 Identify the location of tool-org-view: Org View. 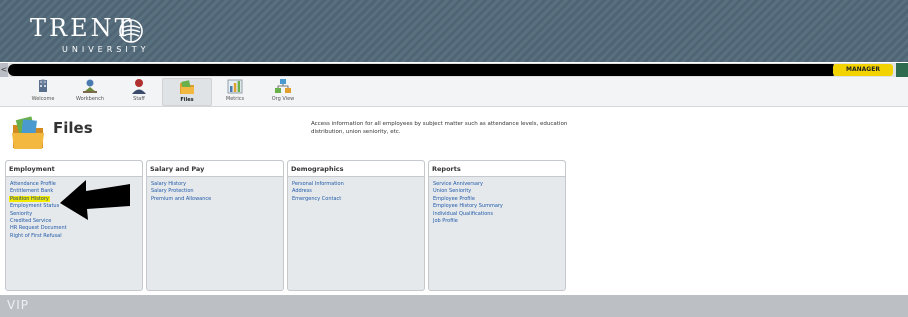
(283, 92).